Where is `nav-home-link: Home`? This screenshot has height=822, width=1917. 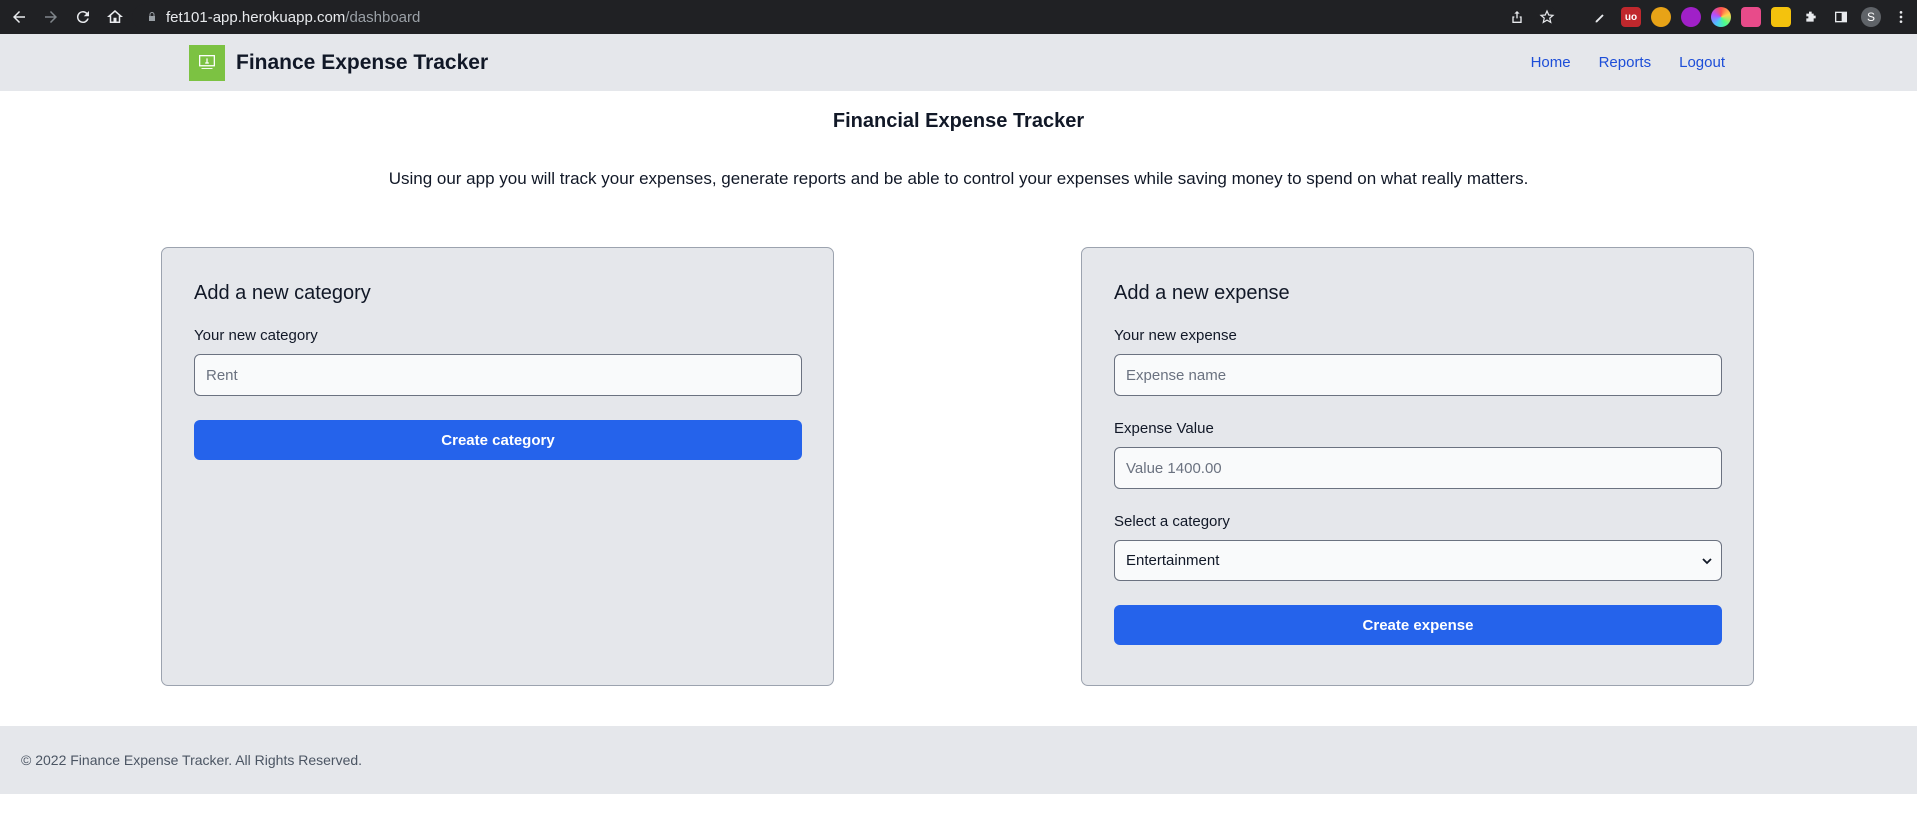
nav-home-link: Home is located at coordinates (1551, 62).